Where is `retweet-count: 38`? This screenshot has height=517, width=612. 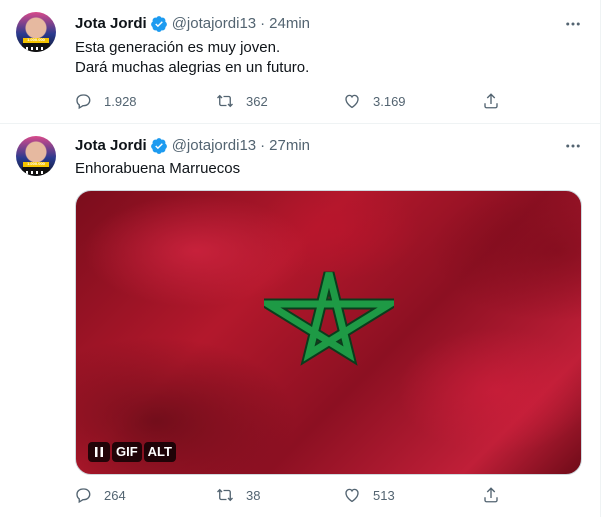 retweet-count: 38 is located at coordinates (253, 495).